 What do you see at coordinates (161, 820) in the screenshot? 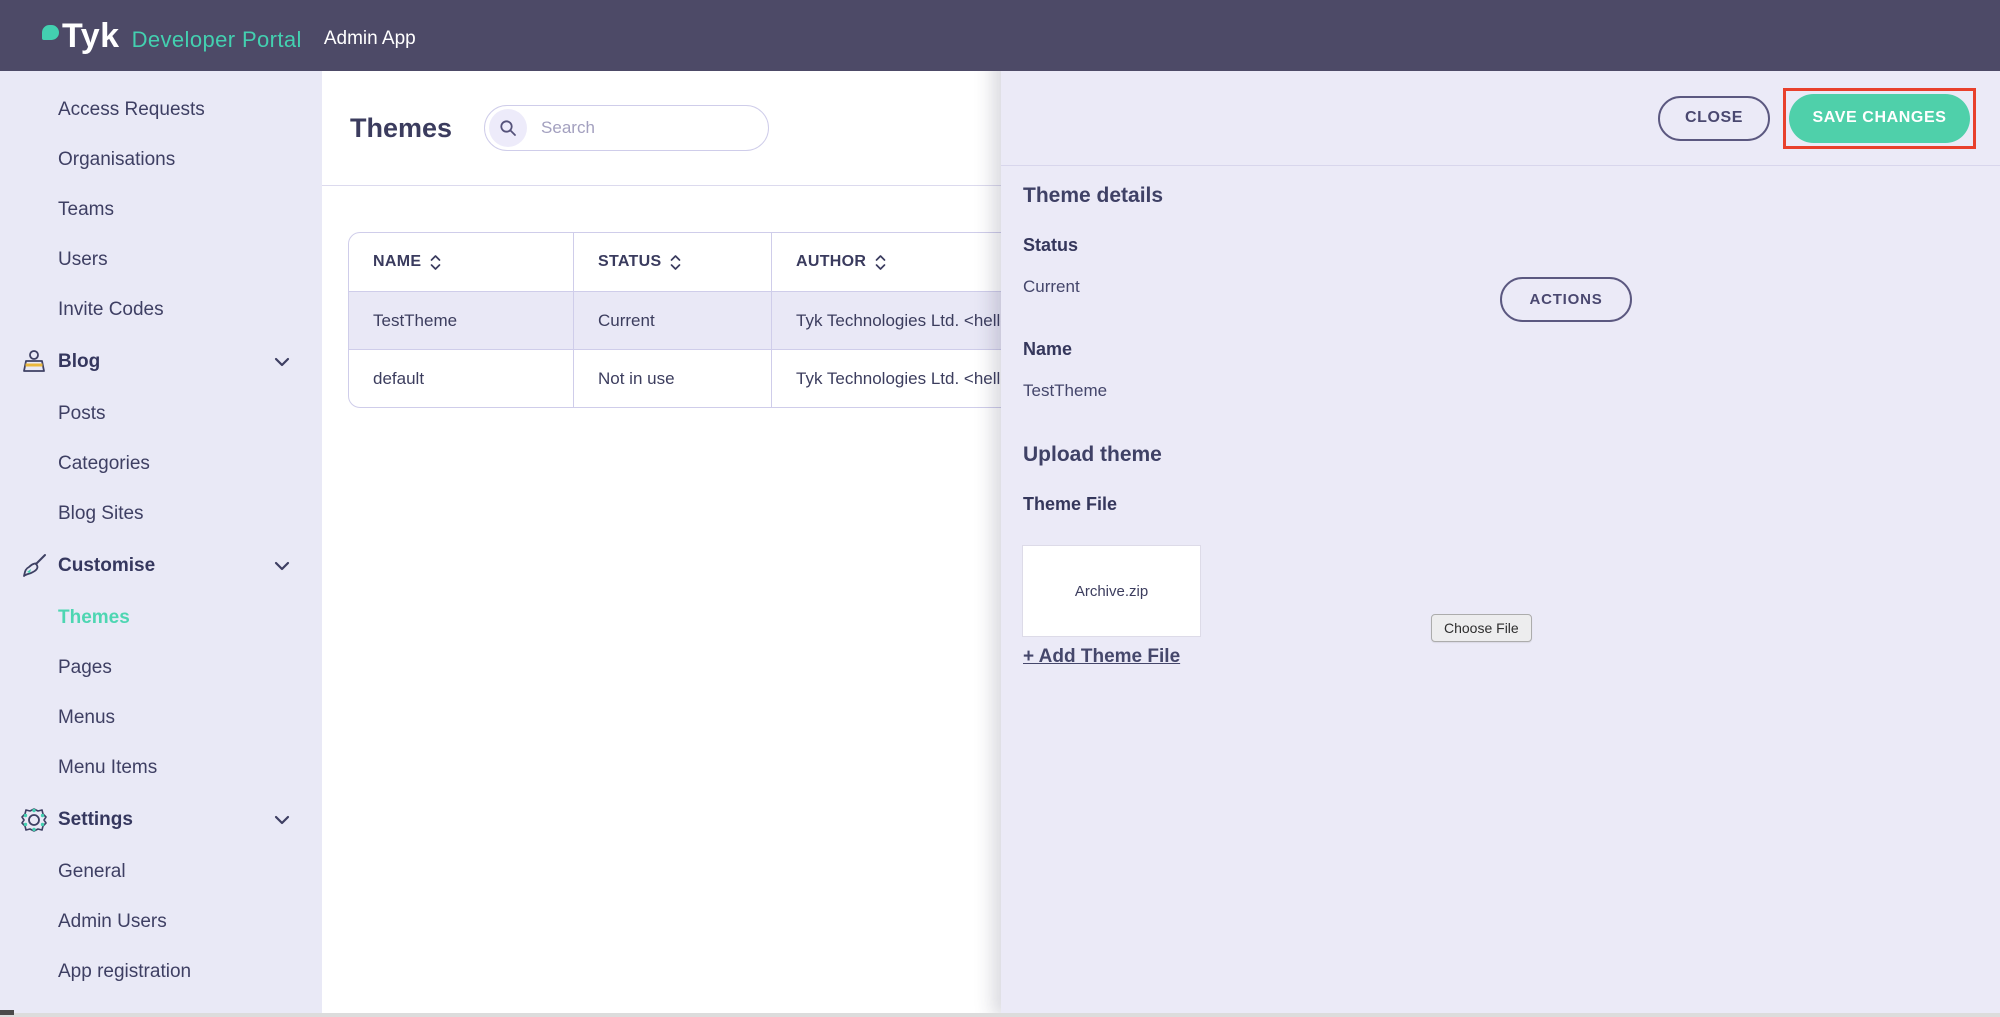
I see `sidebar-section-settings: Settings` at bounding box center [161, 820].